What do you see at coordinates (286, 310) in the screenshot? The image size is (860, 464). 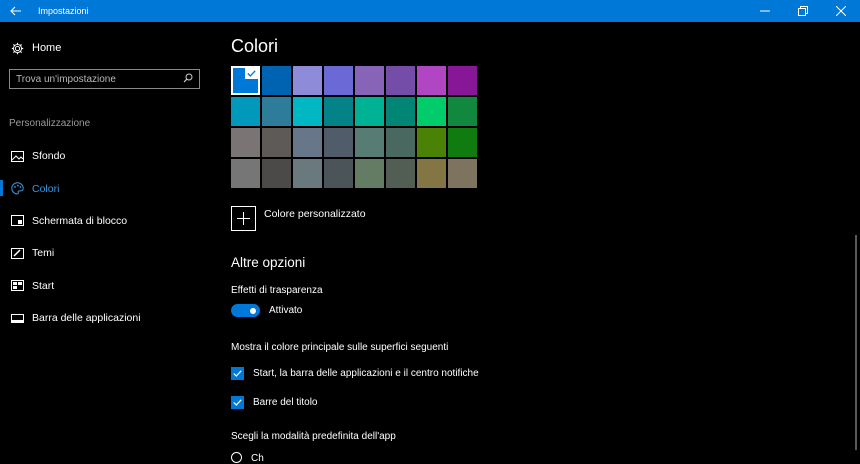 I see `transparency-state-label: Attivato` at bounding box center [286, 310].